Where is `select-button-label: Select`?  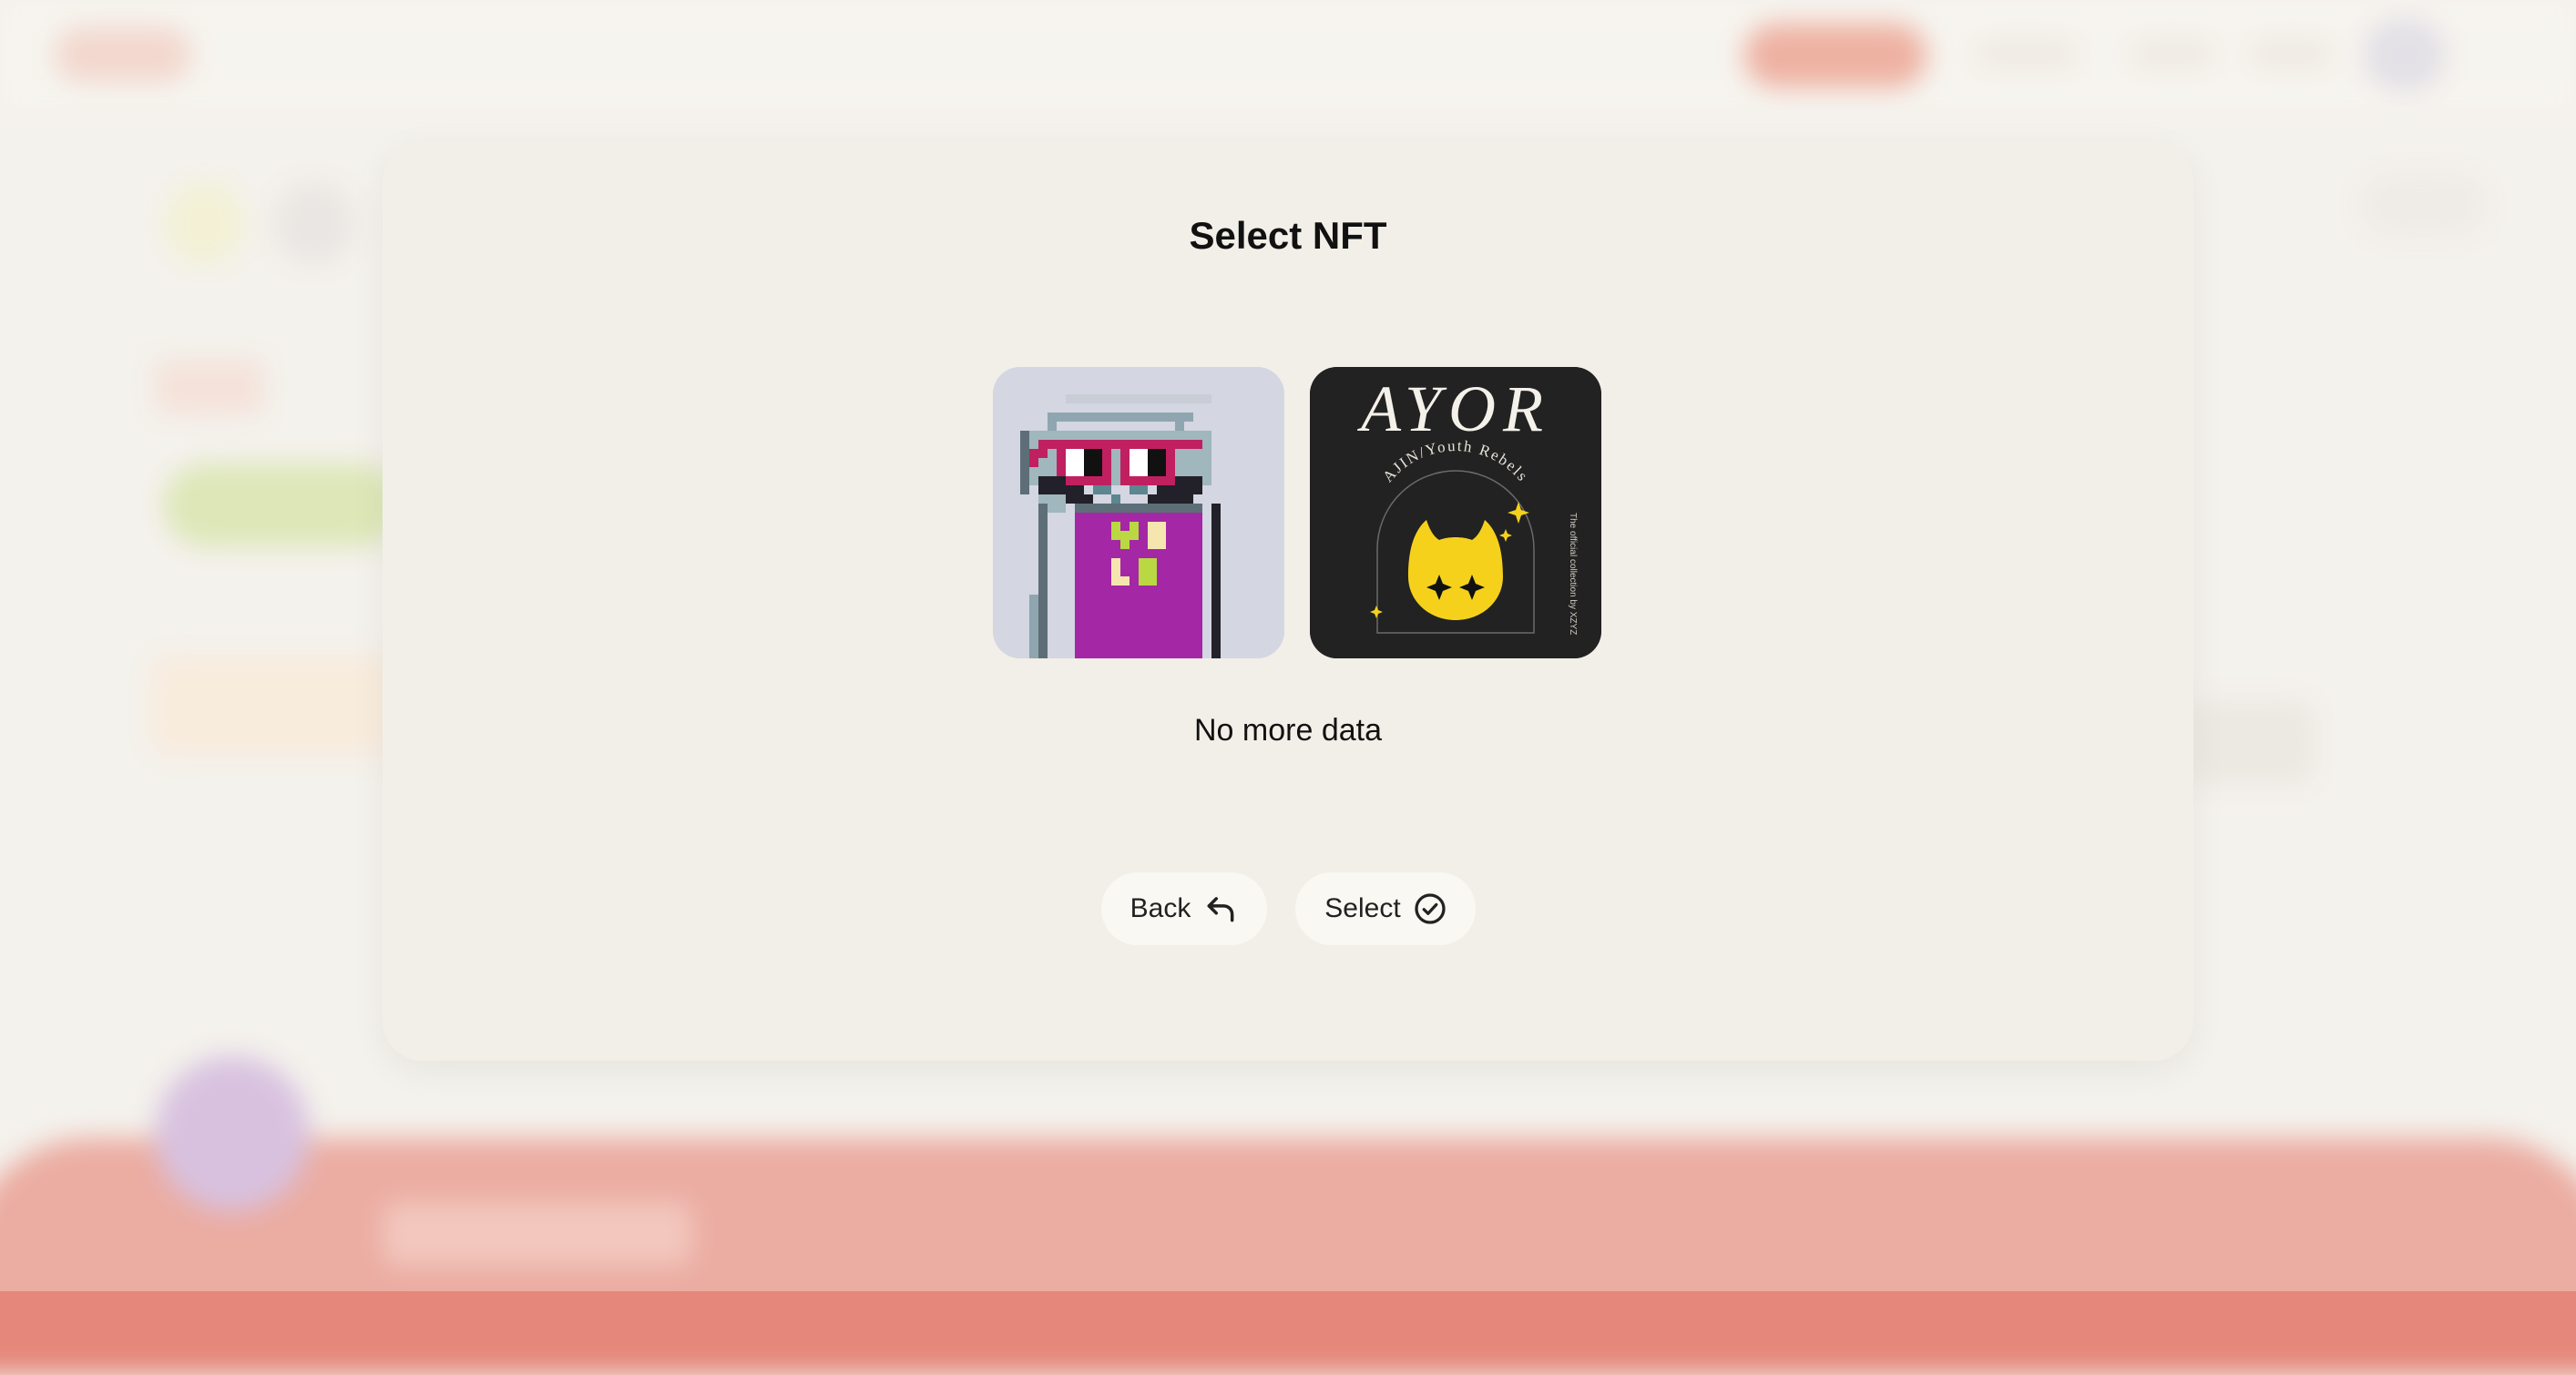 select-button-label: Select is located at coordinates (1362, 908).